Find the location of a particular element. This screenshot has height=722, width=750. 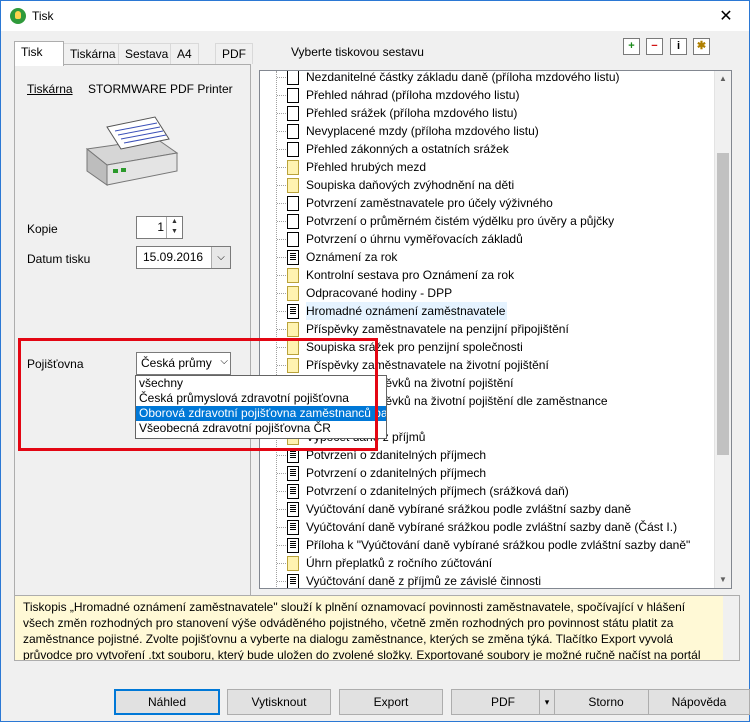

tree-item: Oznámení za rok is located at coordinates (487, 257).